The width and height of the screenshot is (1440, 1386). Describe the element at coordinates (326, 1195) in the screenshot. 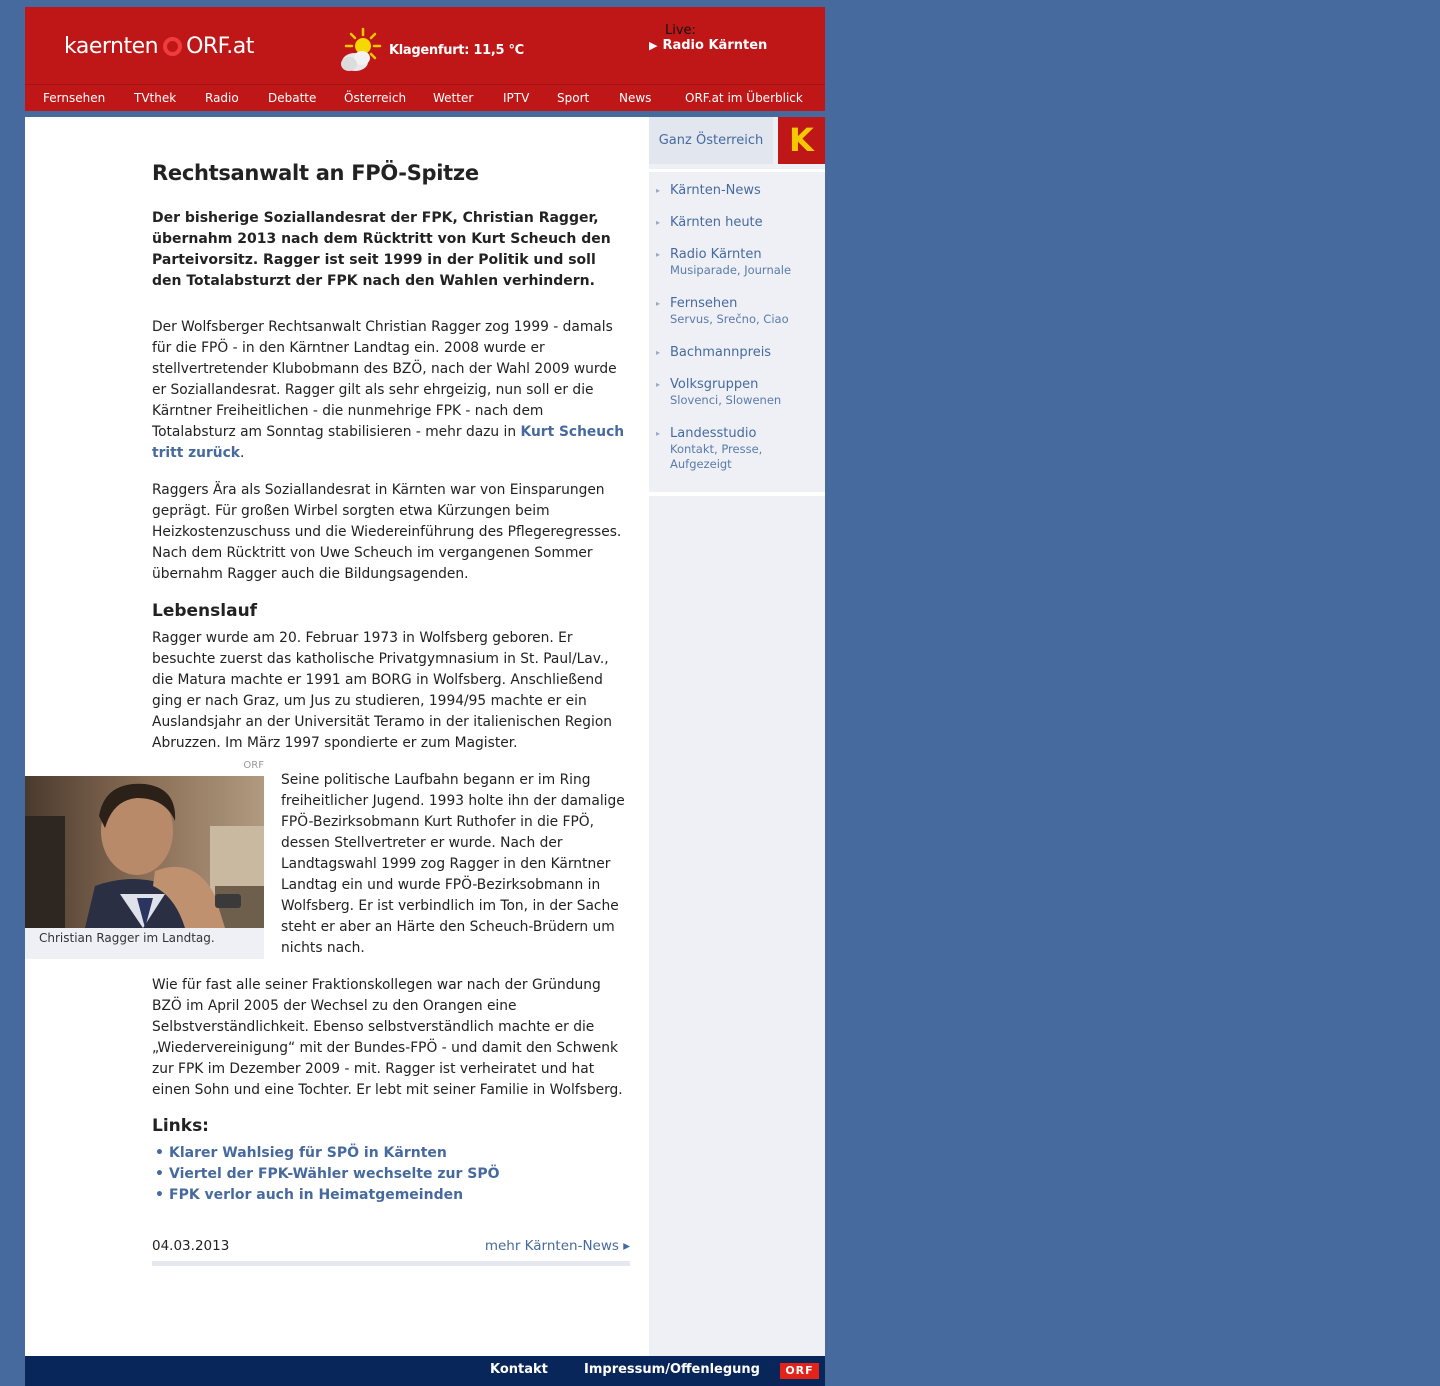

I see `related-link: FPK verlor auch in Heimatgemeinden` at that location.